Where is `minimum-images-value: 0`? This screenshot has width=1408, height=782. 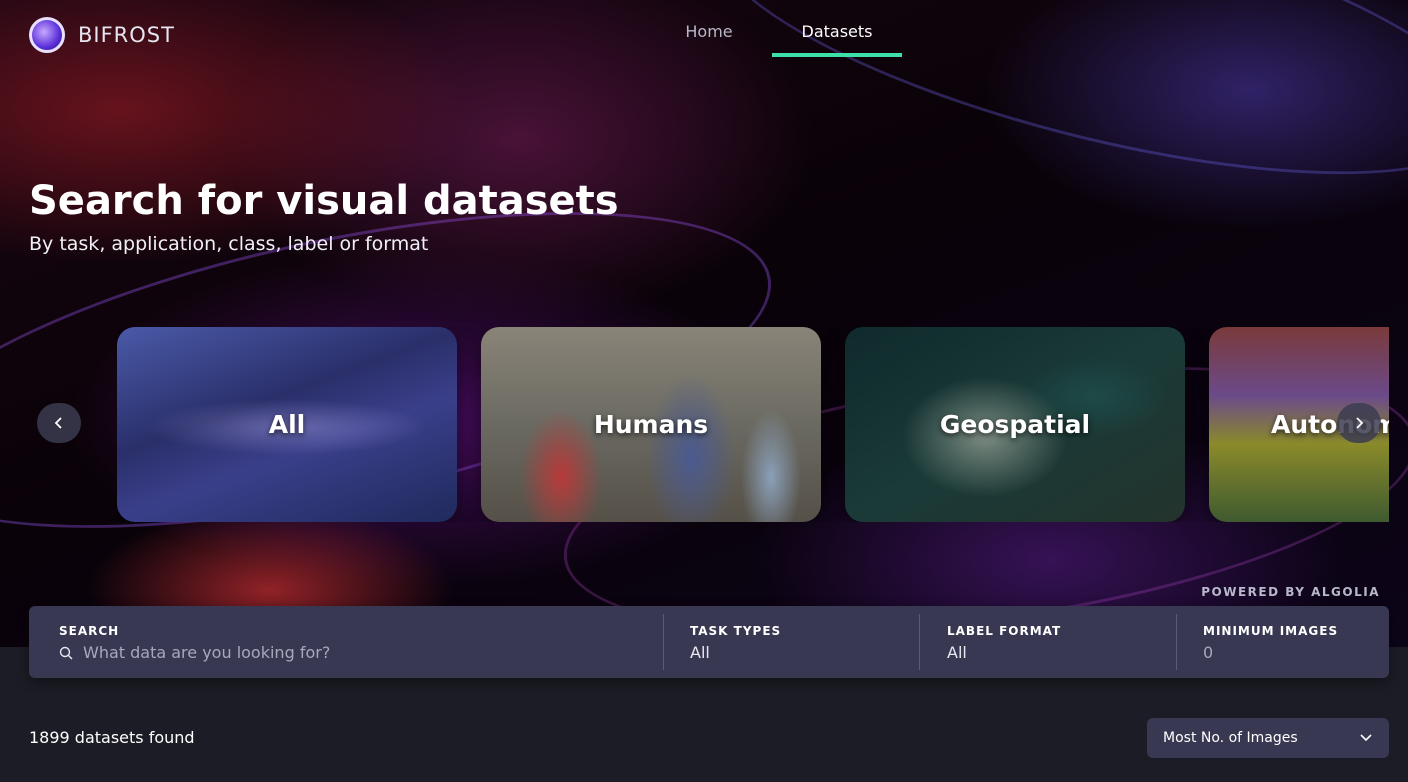
minimum-images-value: 0 is located at coordinates (1208, 652).